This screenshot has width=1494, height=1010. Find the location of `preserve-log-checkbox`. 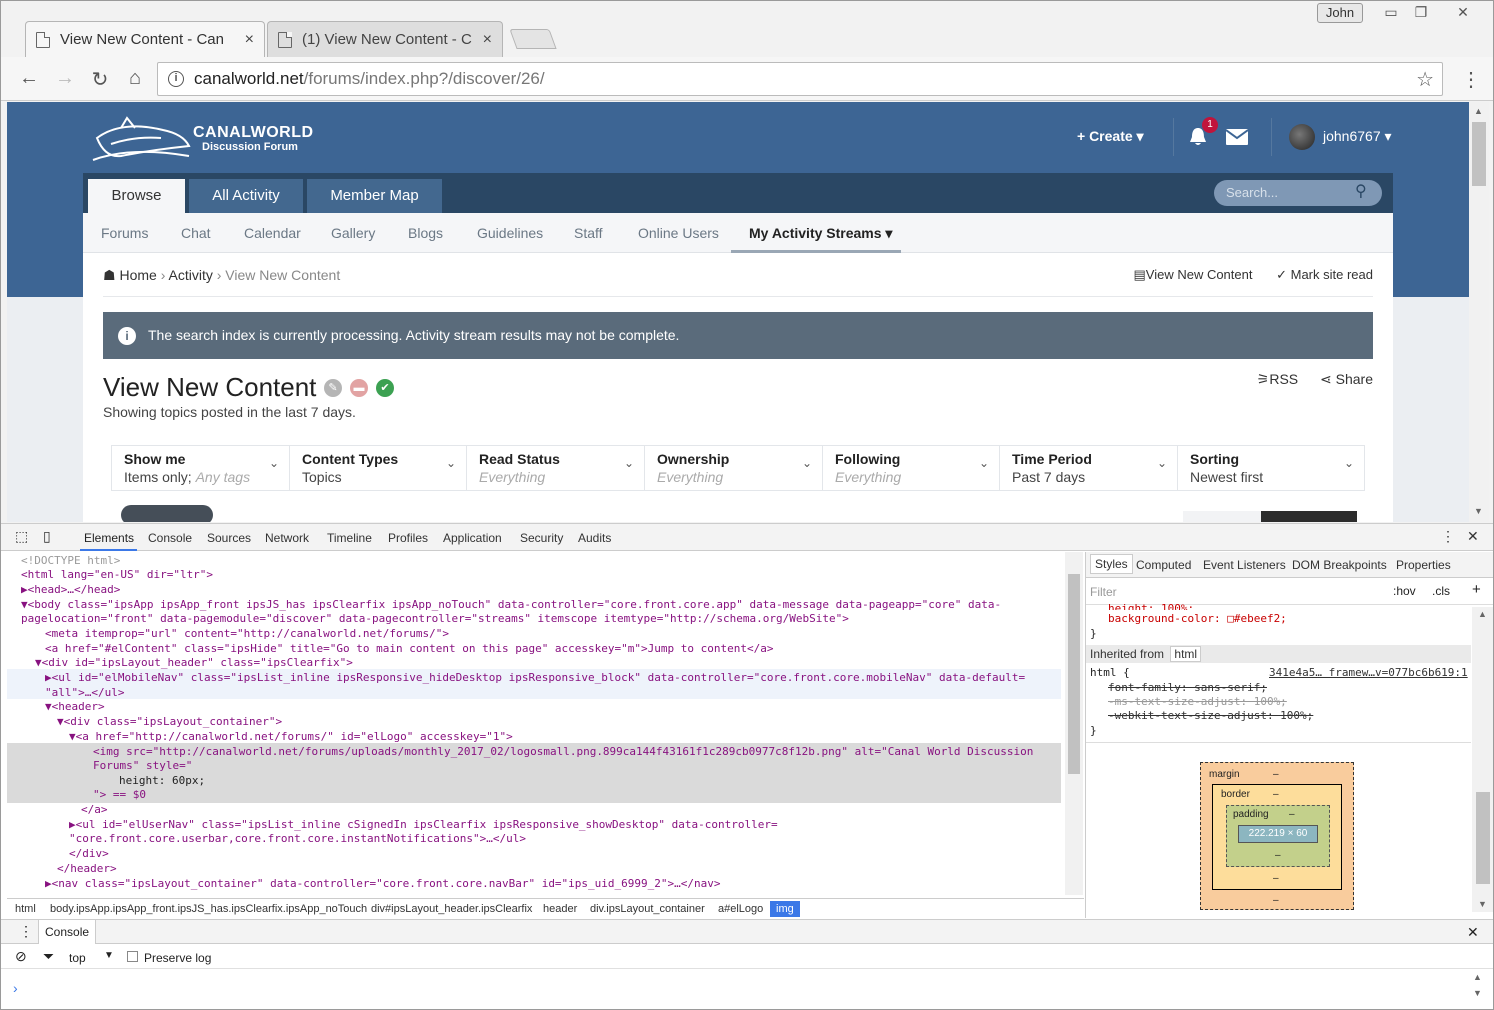

preserve-log-checkbox is located at coordinates (132, 956).